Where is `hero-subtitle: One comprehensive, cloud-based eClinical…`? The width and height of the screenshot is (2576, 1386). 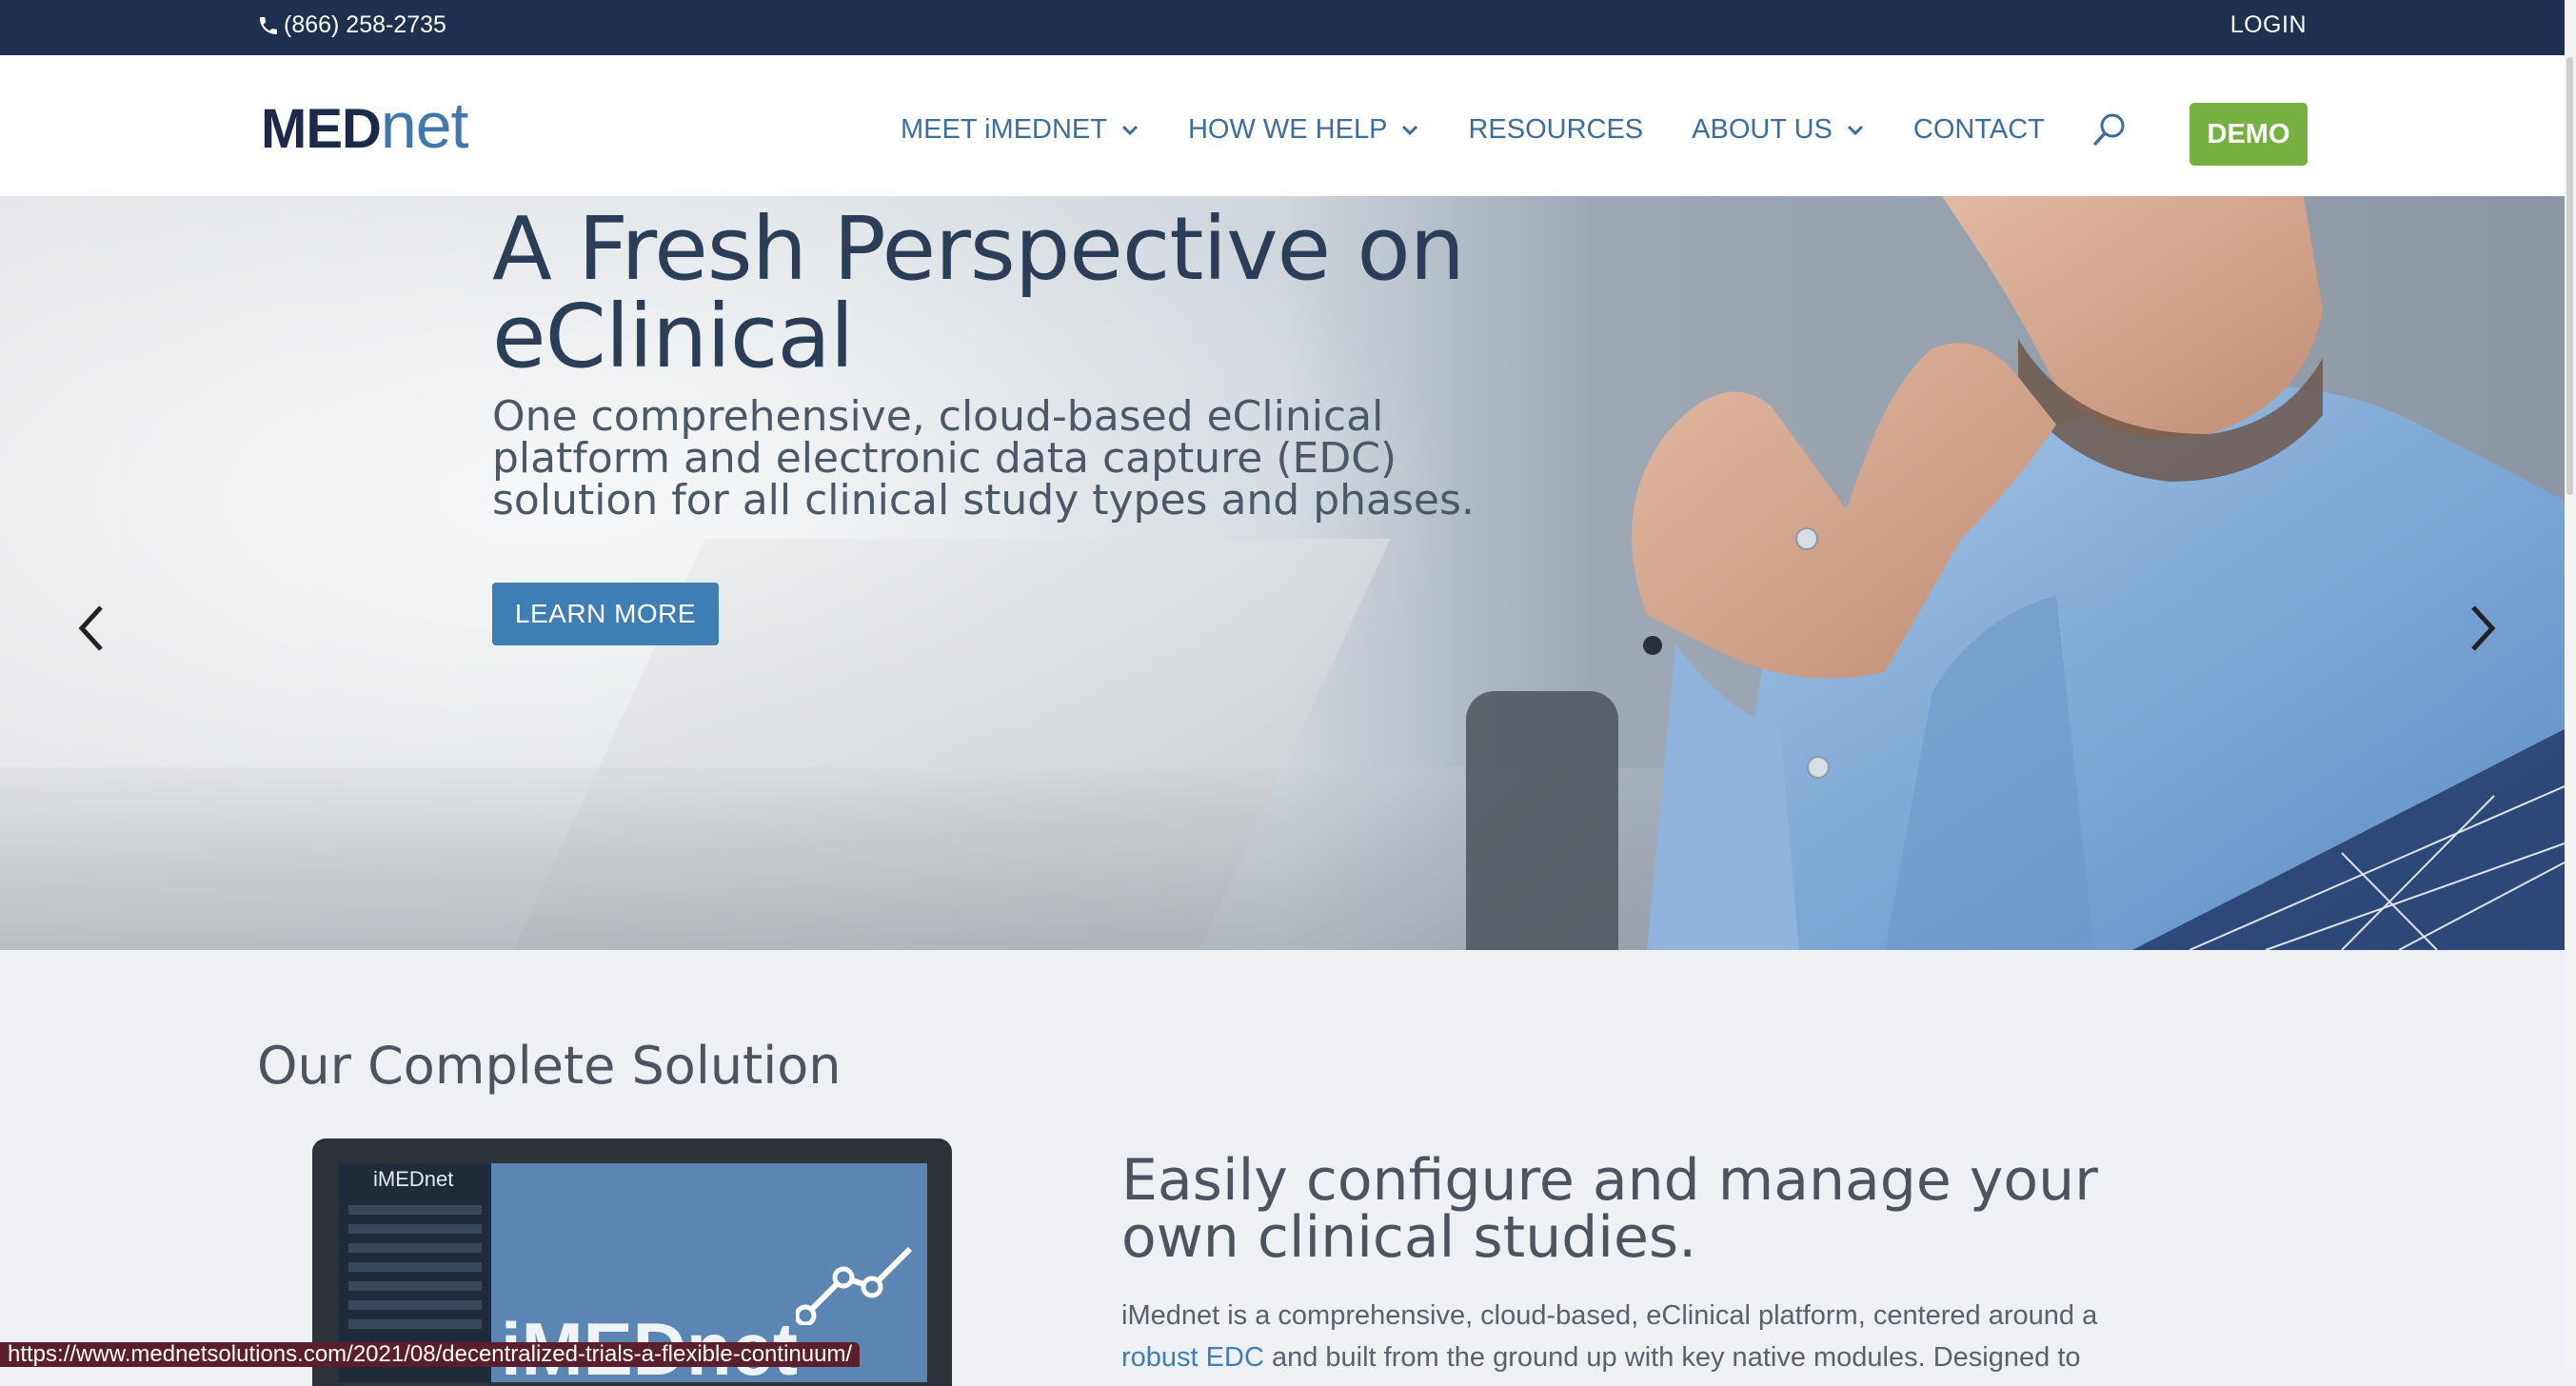
hero-subtitle: One comprehensive, cloud-based eClinical… is located at coordinates (984, 458).